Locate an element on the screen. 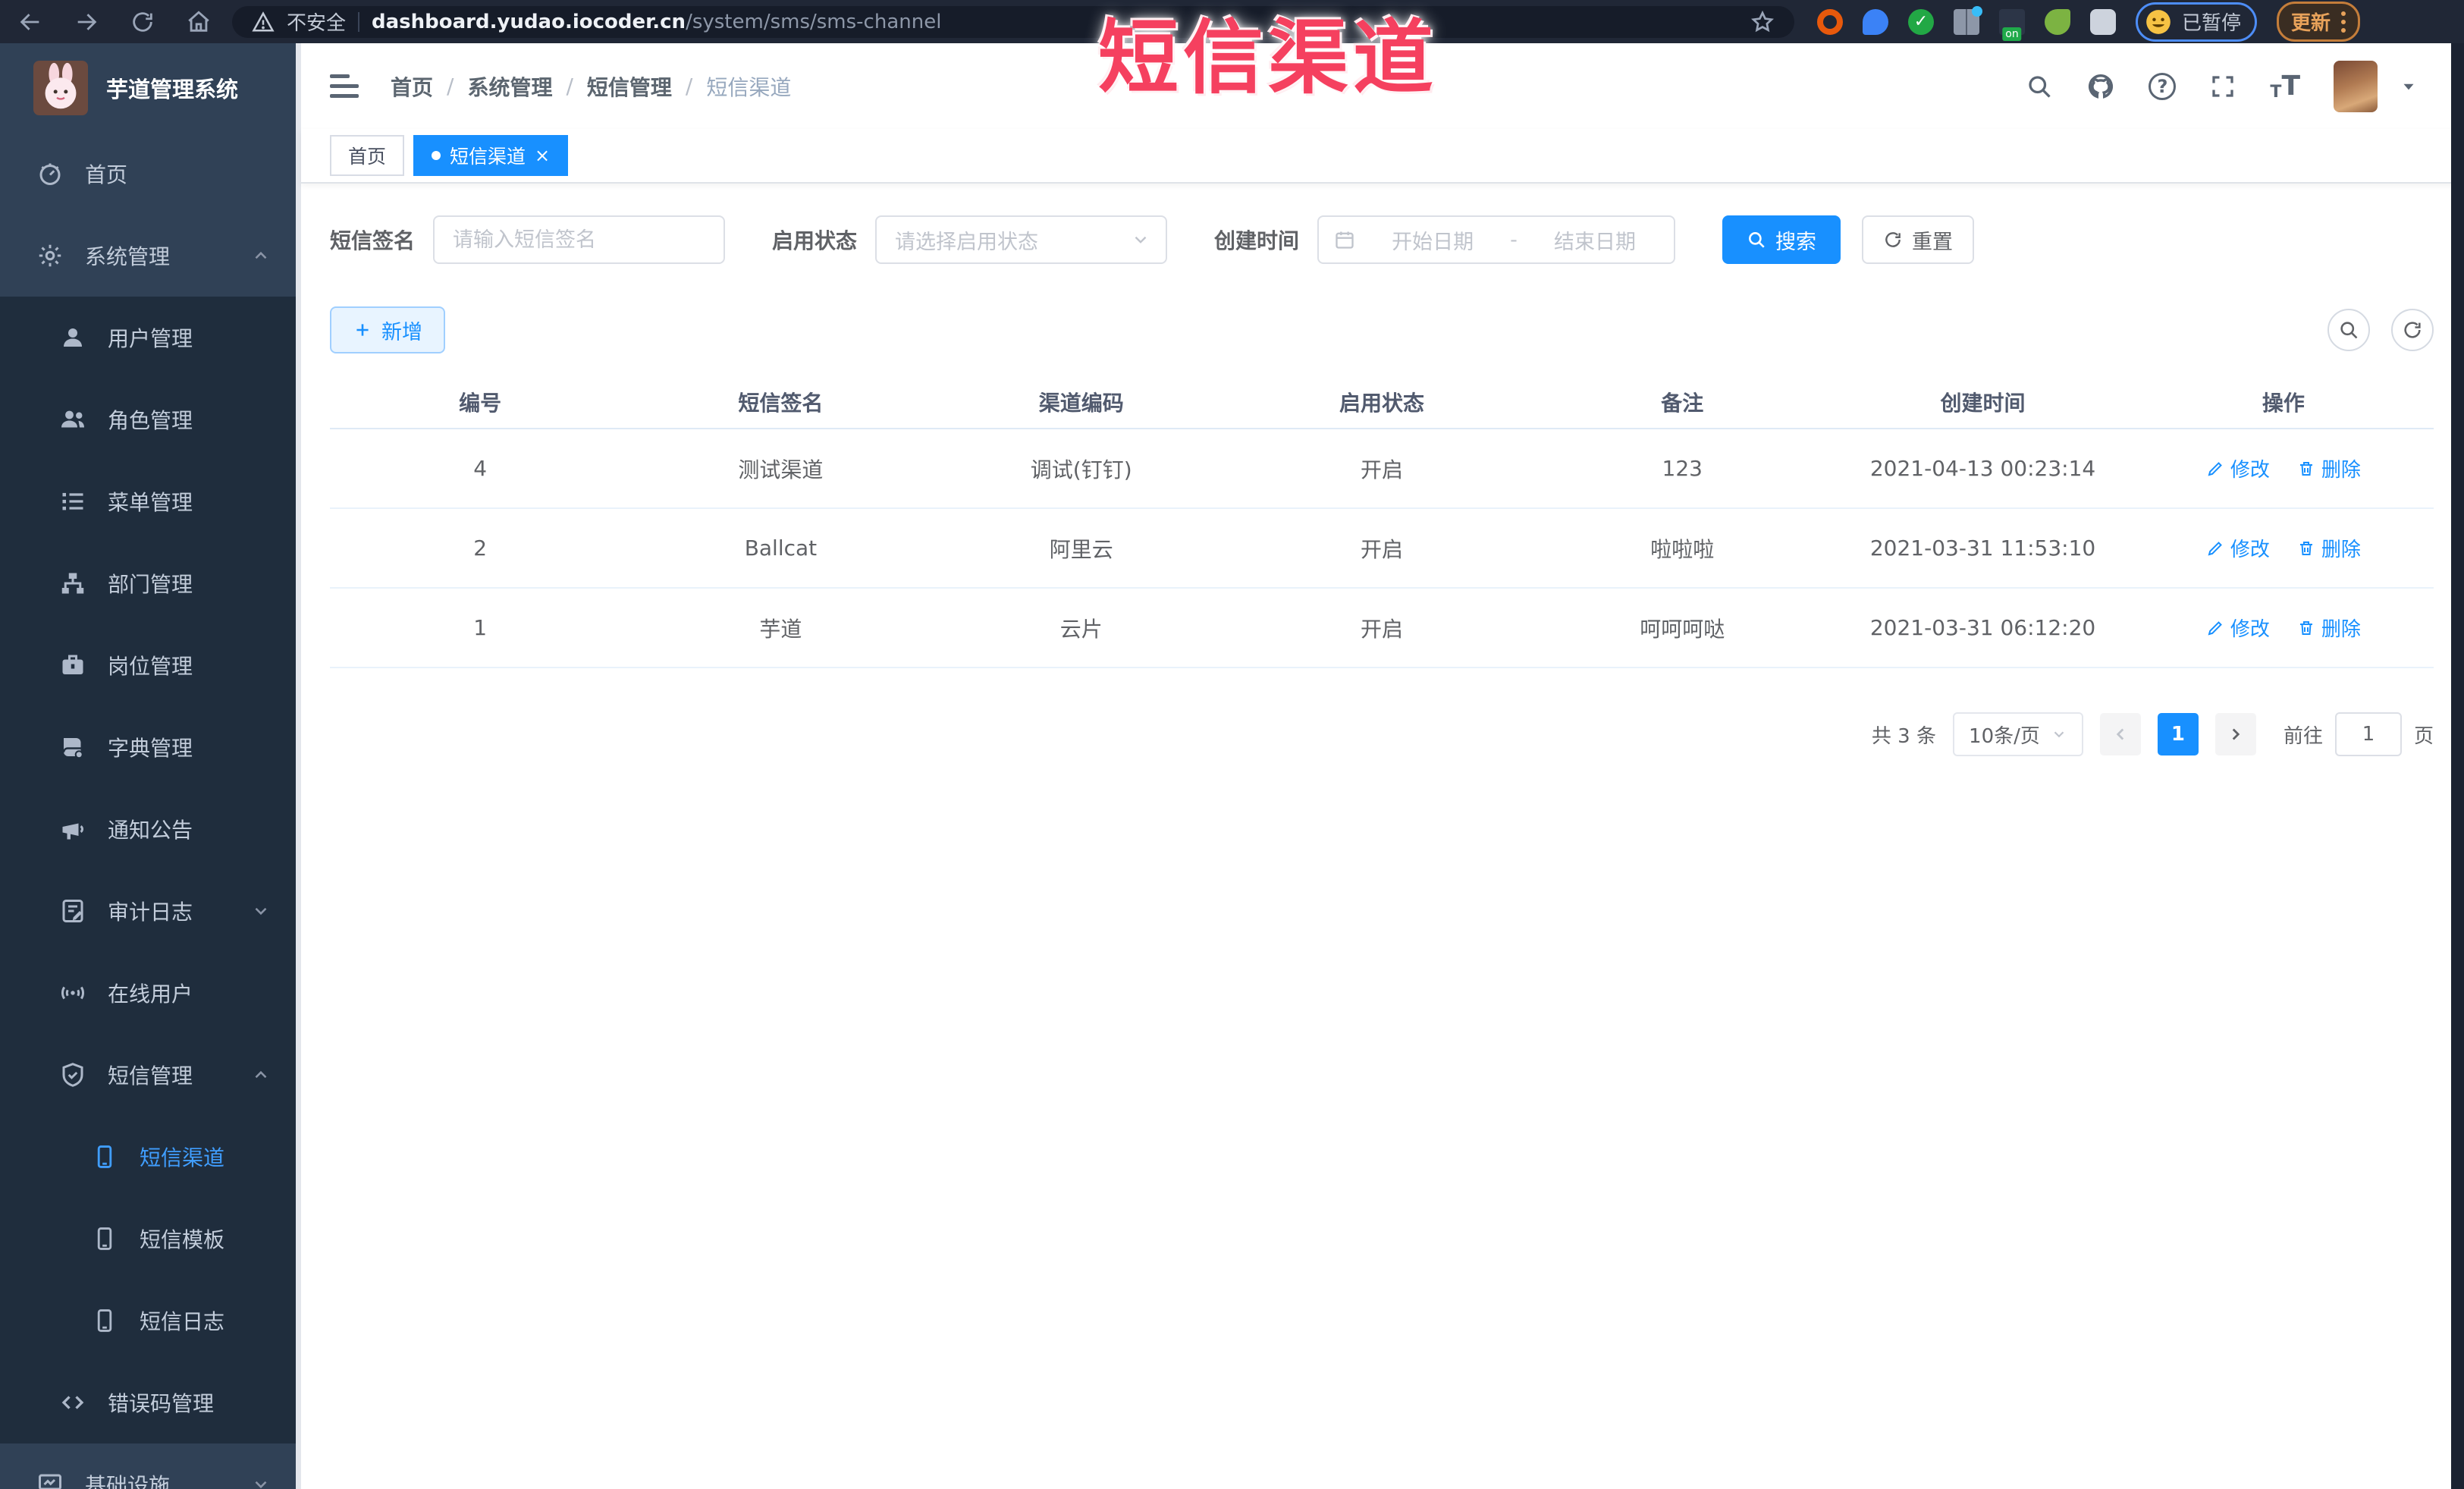 The width and height of the screenshot is (2464, 1489). sidebar-item-notices: 通知公告 is located at coordinates (150, 829).